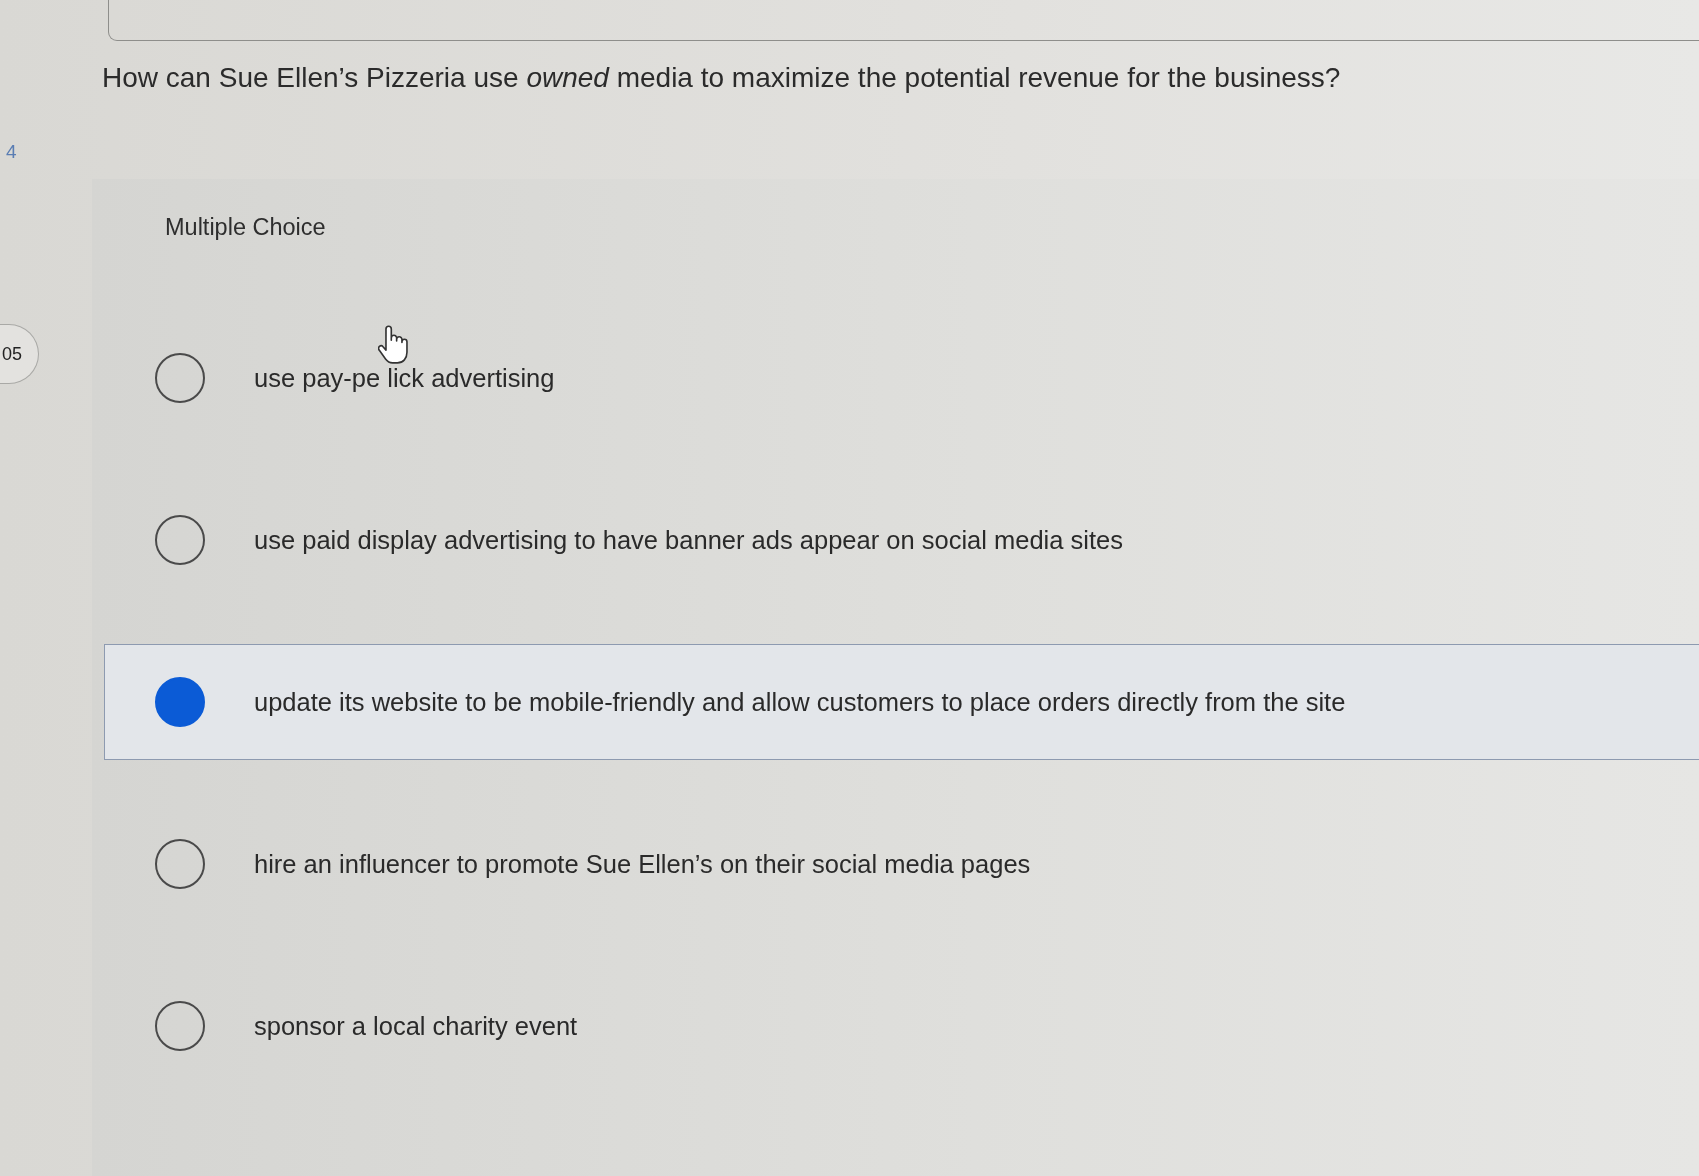 This screenshot has height=1176, width=1699. I want to click on answer-text: sponsor a local charity event, so click(416, 1026).